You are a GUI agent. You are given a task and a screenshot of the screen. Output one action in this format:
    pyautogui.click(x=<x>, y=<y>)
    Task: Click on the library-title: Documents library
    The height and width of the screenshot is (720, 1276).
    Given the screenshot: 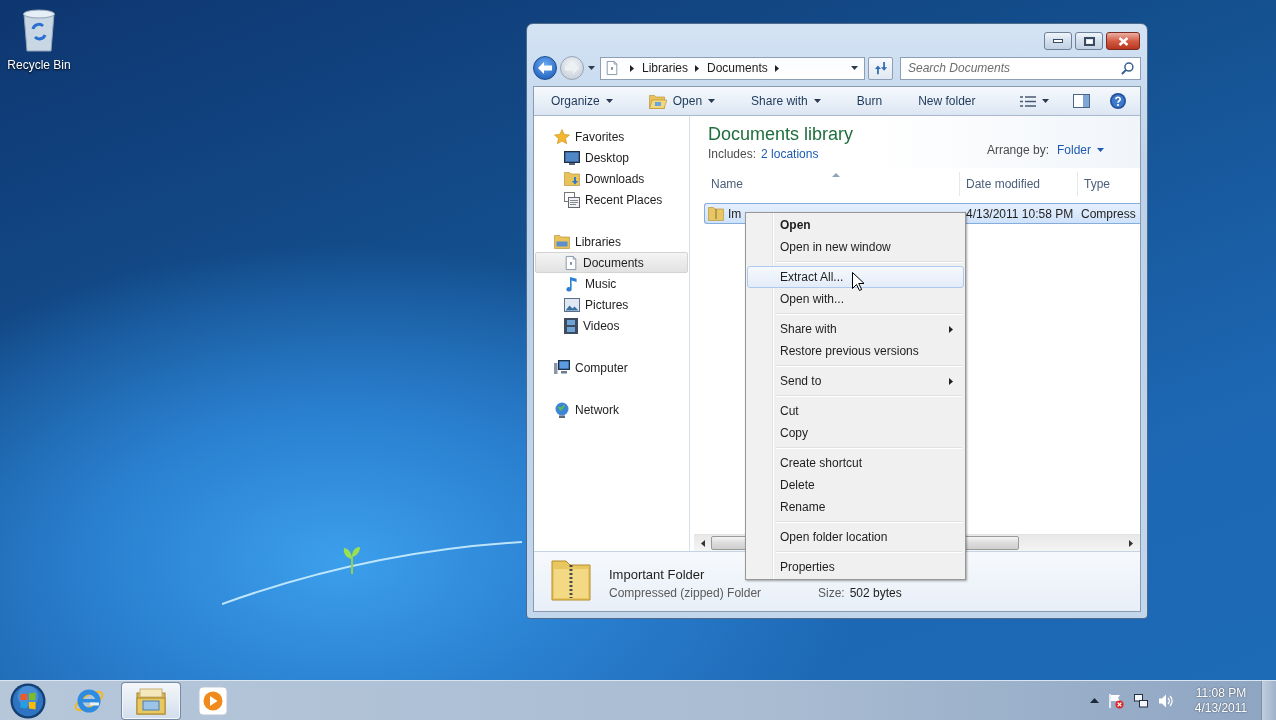 What is the action you would take?
    pyautogui.click(x=781, y=134)
    